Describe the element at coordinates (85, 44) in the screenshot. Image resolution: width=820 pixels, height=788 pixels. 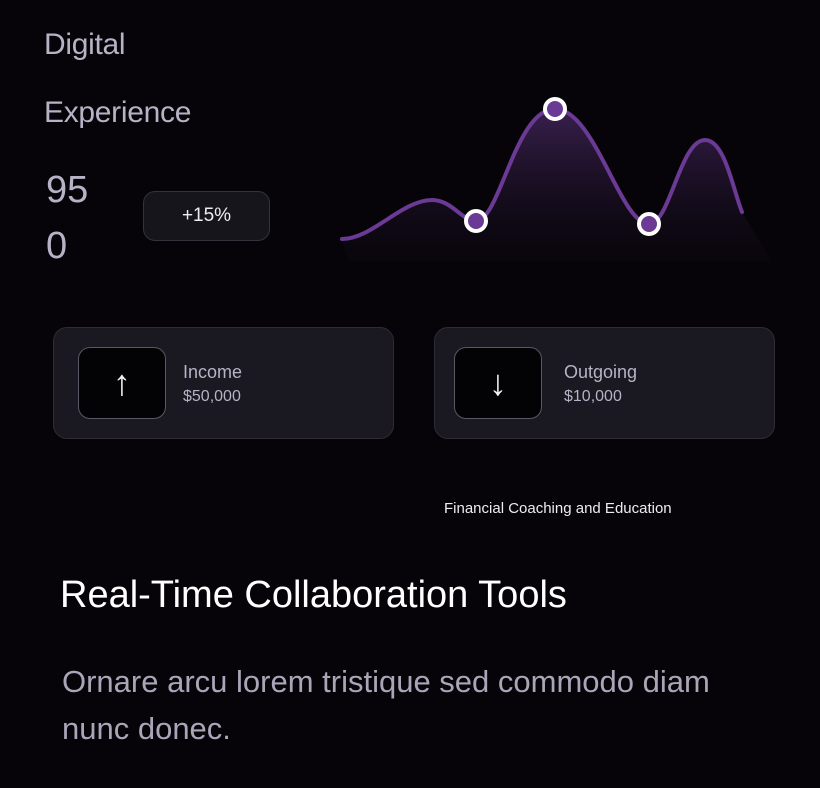
I see `title-line-1: Digital` at that location.